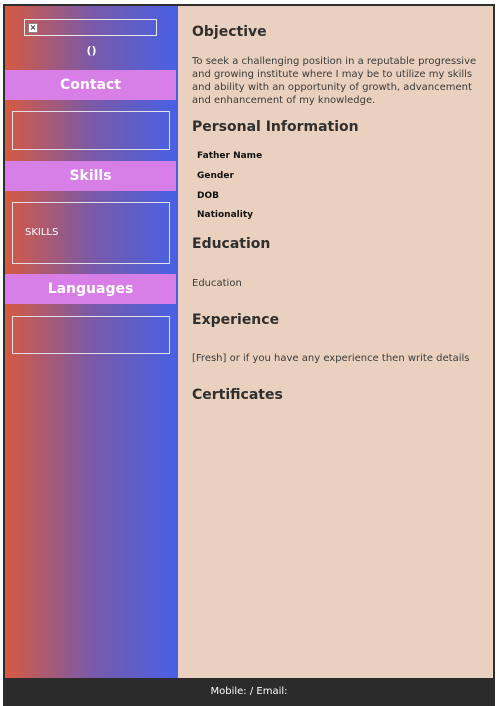  What do you see at coordinates (90, 176) in the screenshot?
I see `skills-heading: Skills` at bounding box center [90, 176].